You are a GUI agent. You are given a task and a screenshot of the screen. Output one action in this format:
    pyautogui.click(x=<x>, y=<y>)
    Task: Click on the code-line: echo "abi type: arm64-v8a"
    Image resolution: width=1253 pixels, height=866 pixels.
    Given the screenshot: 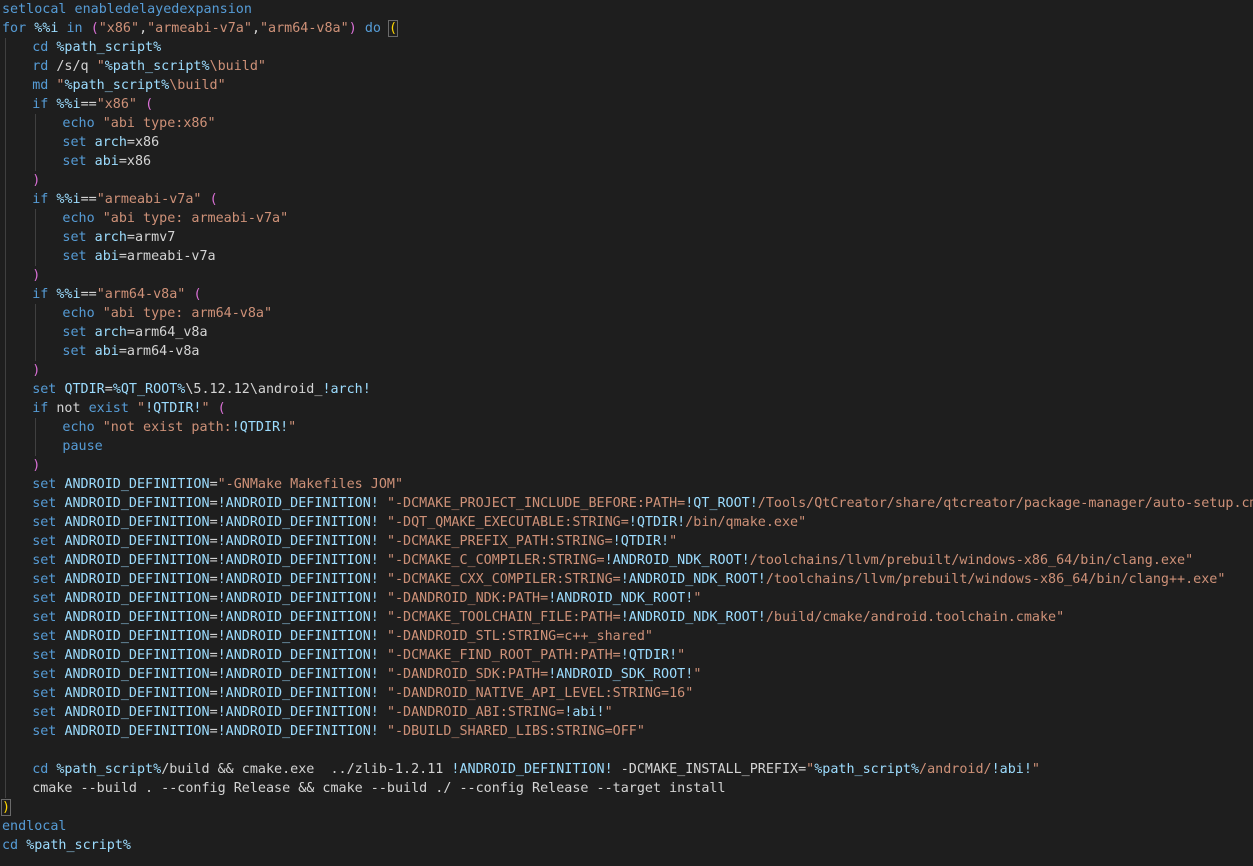 What is the action you would take?
    pyautogui.click(x=167, y=313)
    